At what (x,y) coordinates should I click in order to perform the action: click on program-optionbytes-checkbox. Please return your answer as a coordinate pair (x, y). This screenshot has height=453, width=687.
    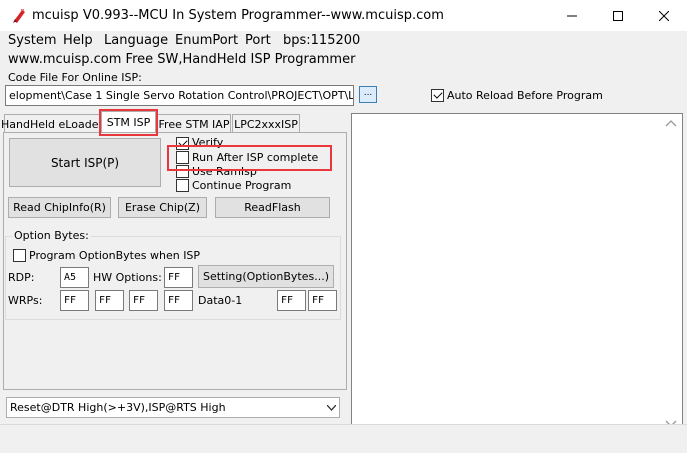
    Looking at the image, I should click on (19, 255).